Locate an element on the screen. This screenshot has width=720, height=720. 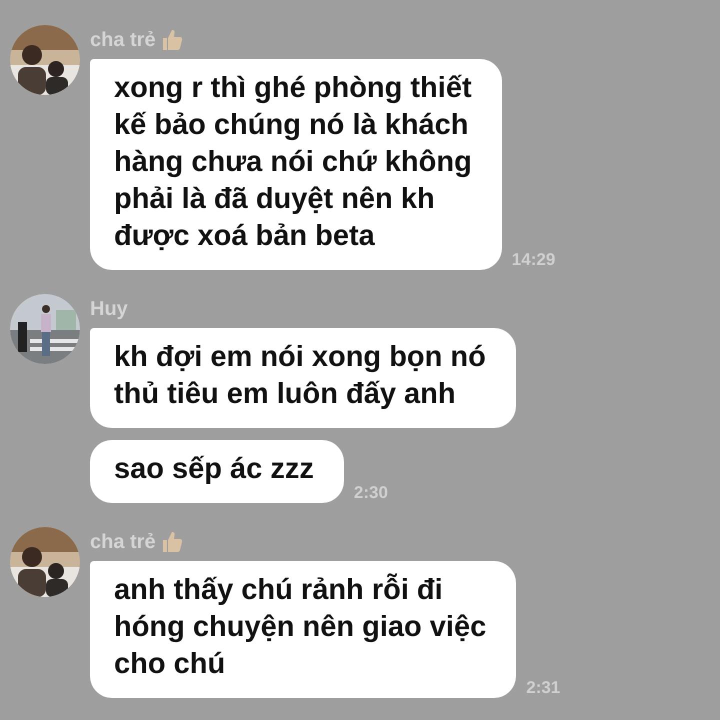
message-text: kế bảo chúng nó là khách is located at coordinates (292, 125).